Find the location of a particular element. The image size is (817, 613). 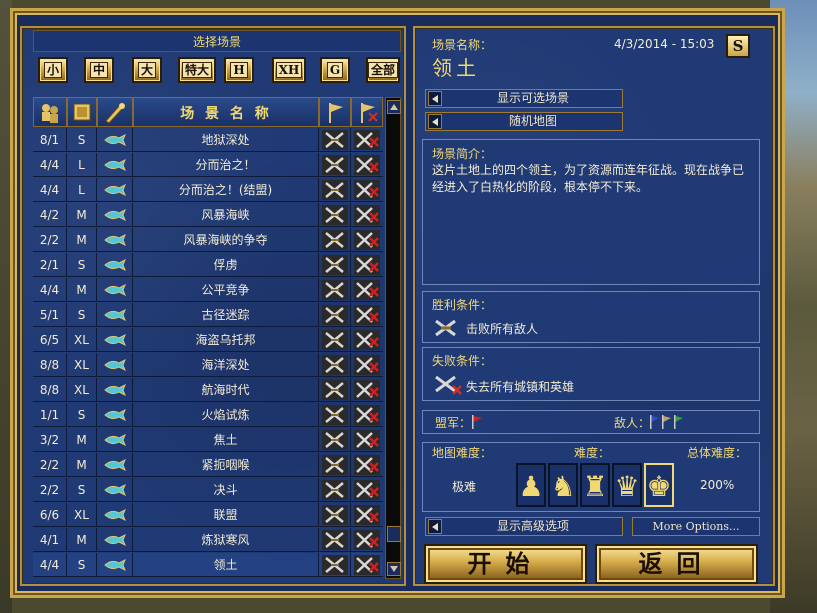

scenario-row: 2/2 S 决斗 is located at coordinates (208, 490).